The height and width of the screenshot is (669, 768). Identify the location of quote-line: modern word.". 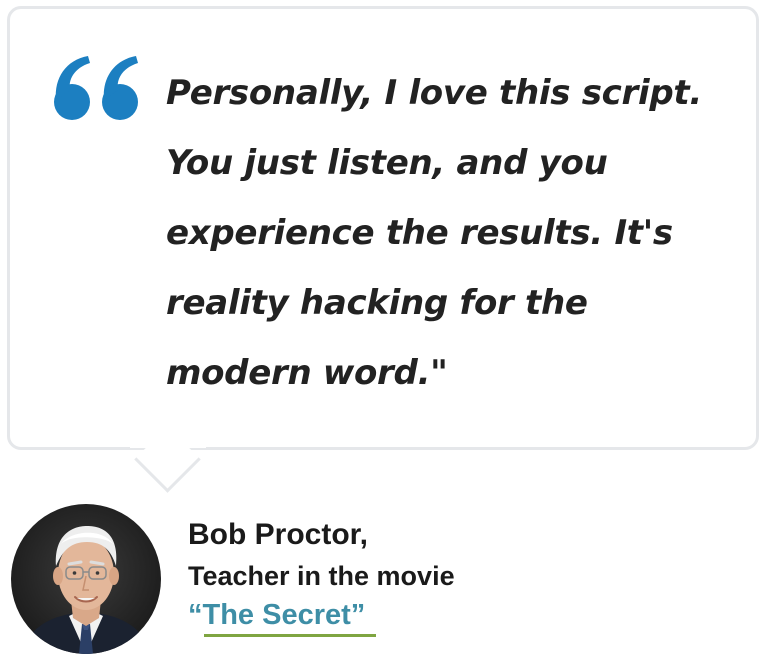
(307, 373).